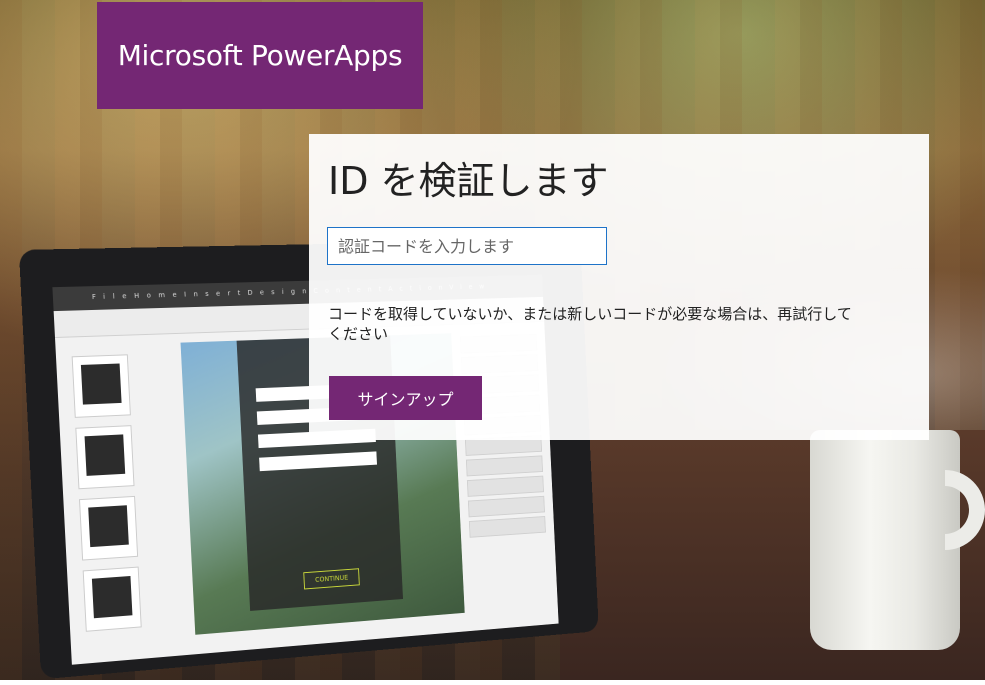  I want to click on help-text-prefix: コードを取得していないか、または新しいコードが必要な場合は、, so click(553, 314).